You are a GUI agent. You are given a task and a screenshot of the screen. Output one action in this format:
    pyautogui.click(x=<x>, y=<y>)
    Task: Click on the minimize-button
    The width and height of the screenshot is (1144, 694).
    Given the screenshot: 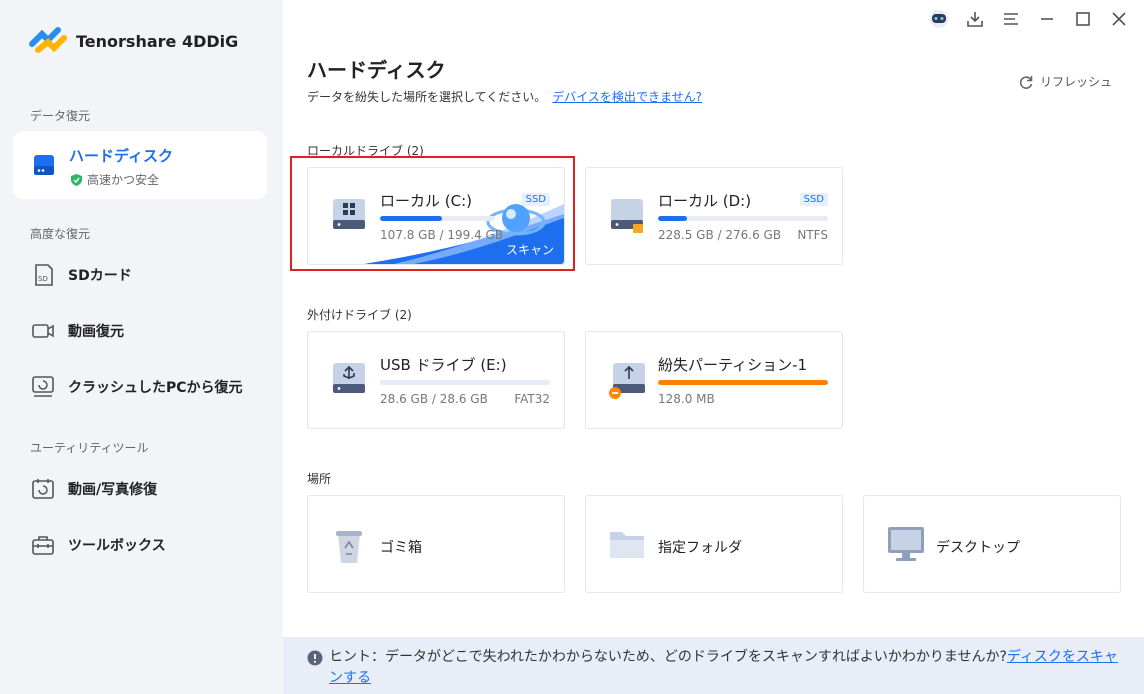 What is the action you would take?
    pyautogui.click(x=1047, y=19)
    